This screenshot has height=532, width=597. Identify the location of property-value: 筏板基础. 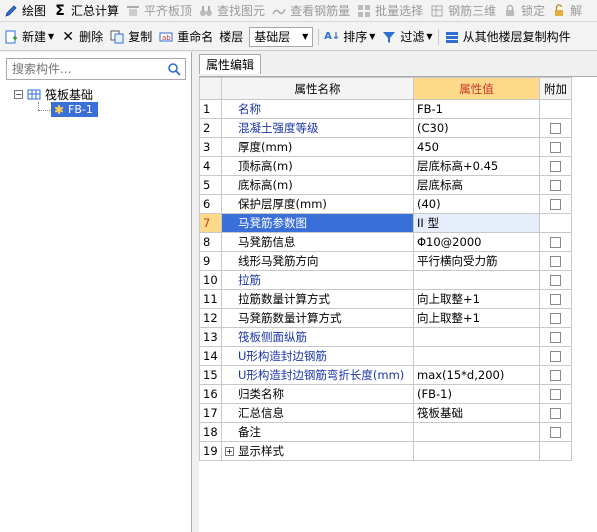
(476, 413).